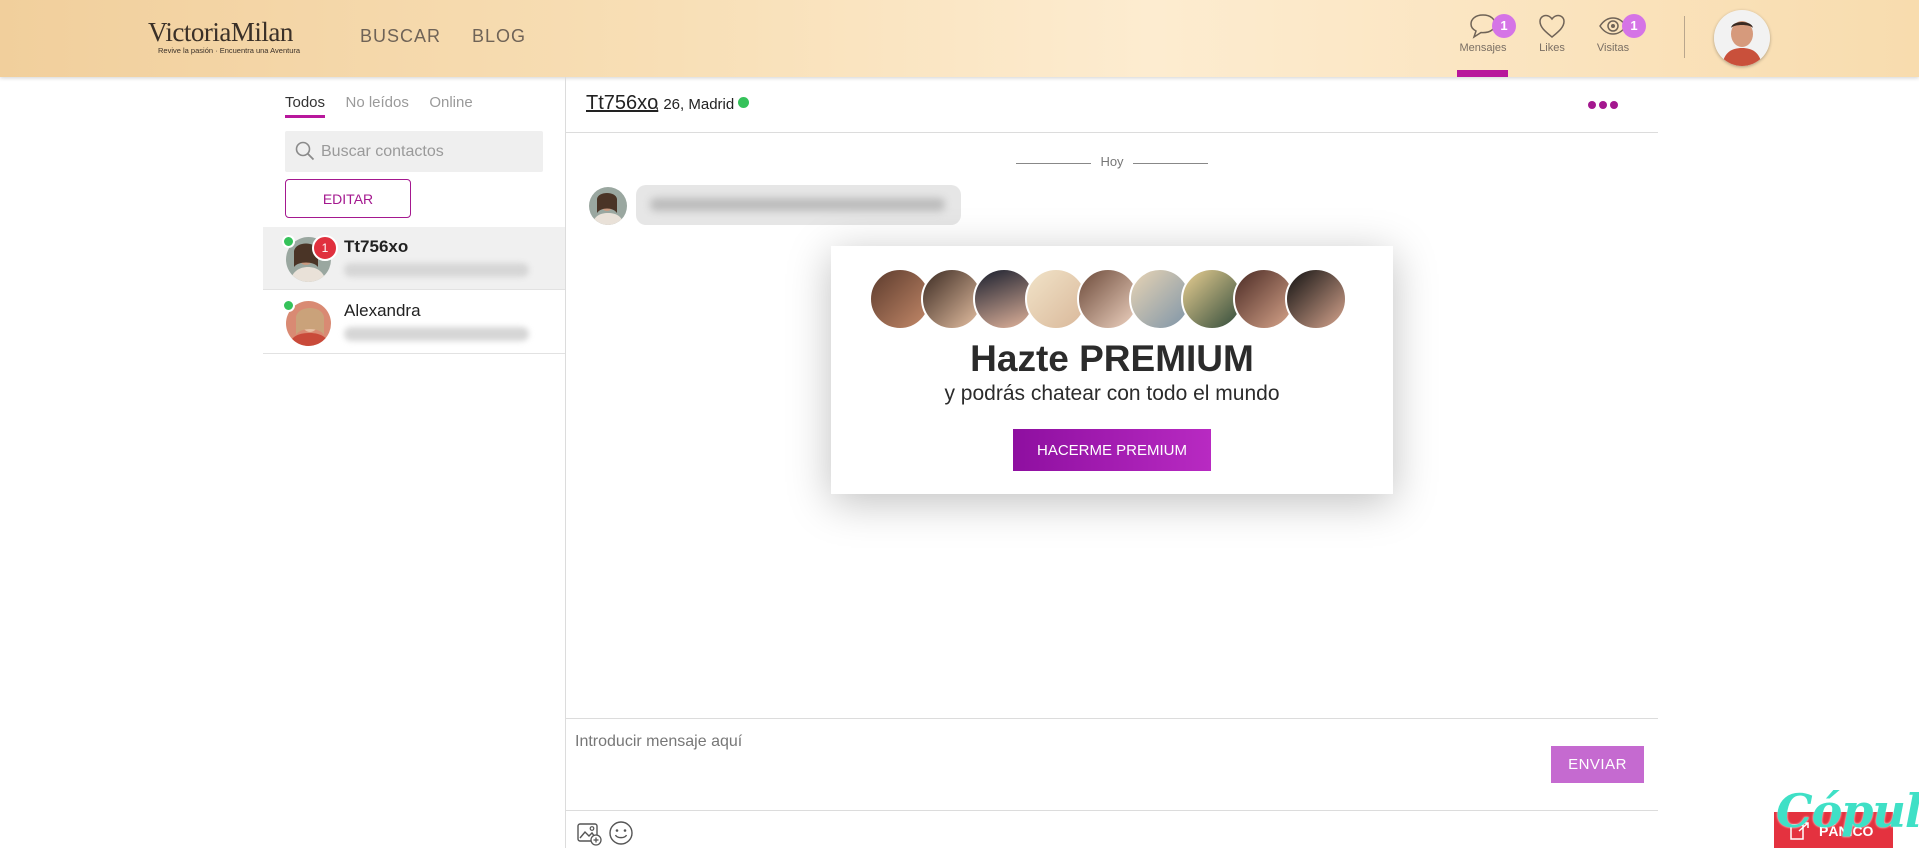 This screenshot has width=1919, height=848. Describe the element at coordinates (348, 198) in the screenshot. I see `edit-contacts-button: EDITAR` at that location.